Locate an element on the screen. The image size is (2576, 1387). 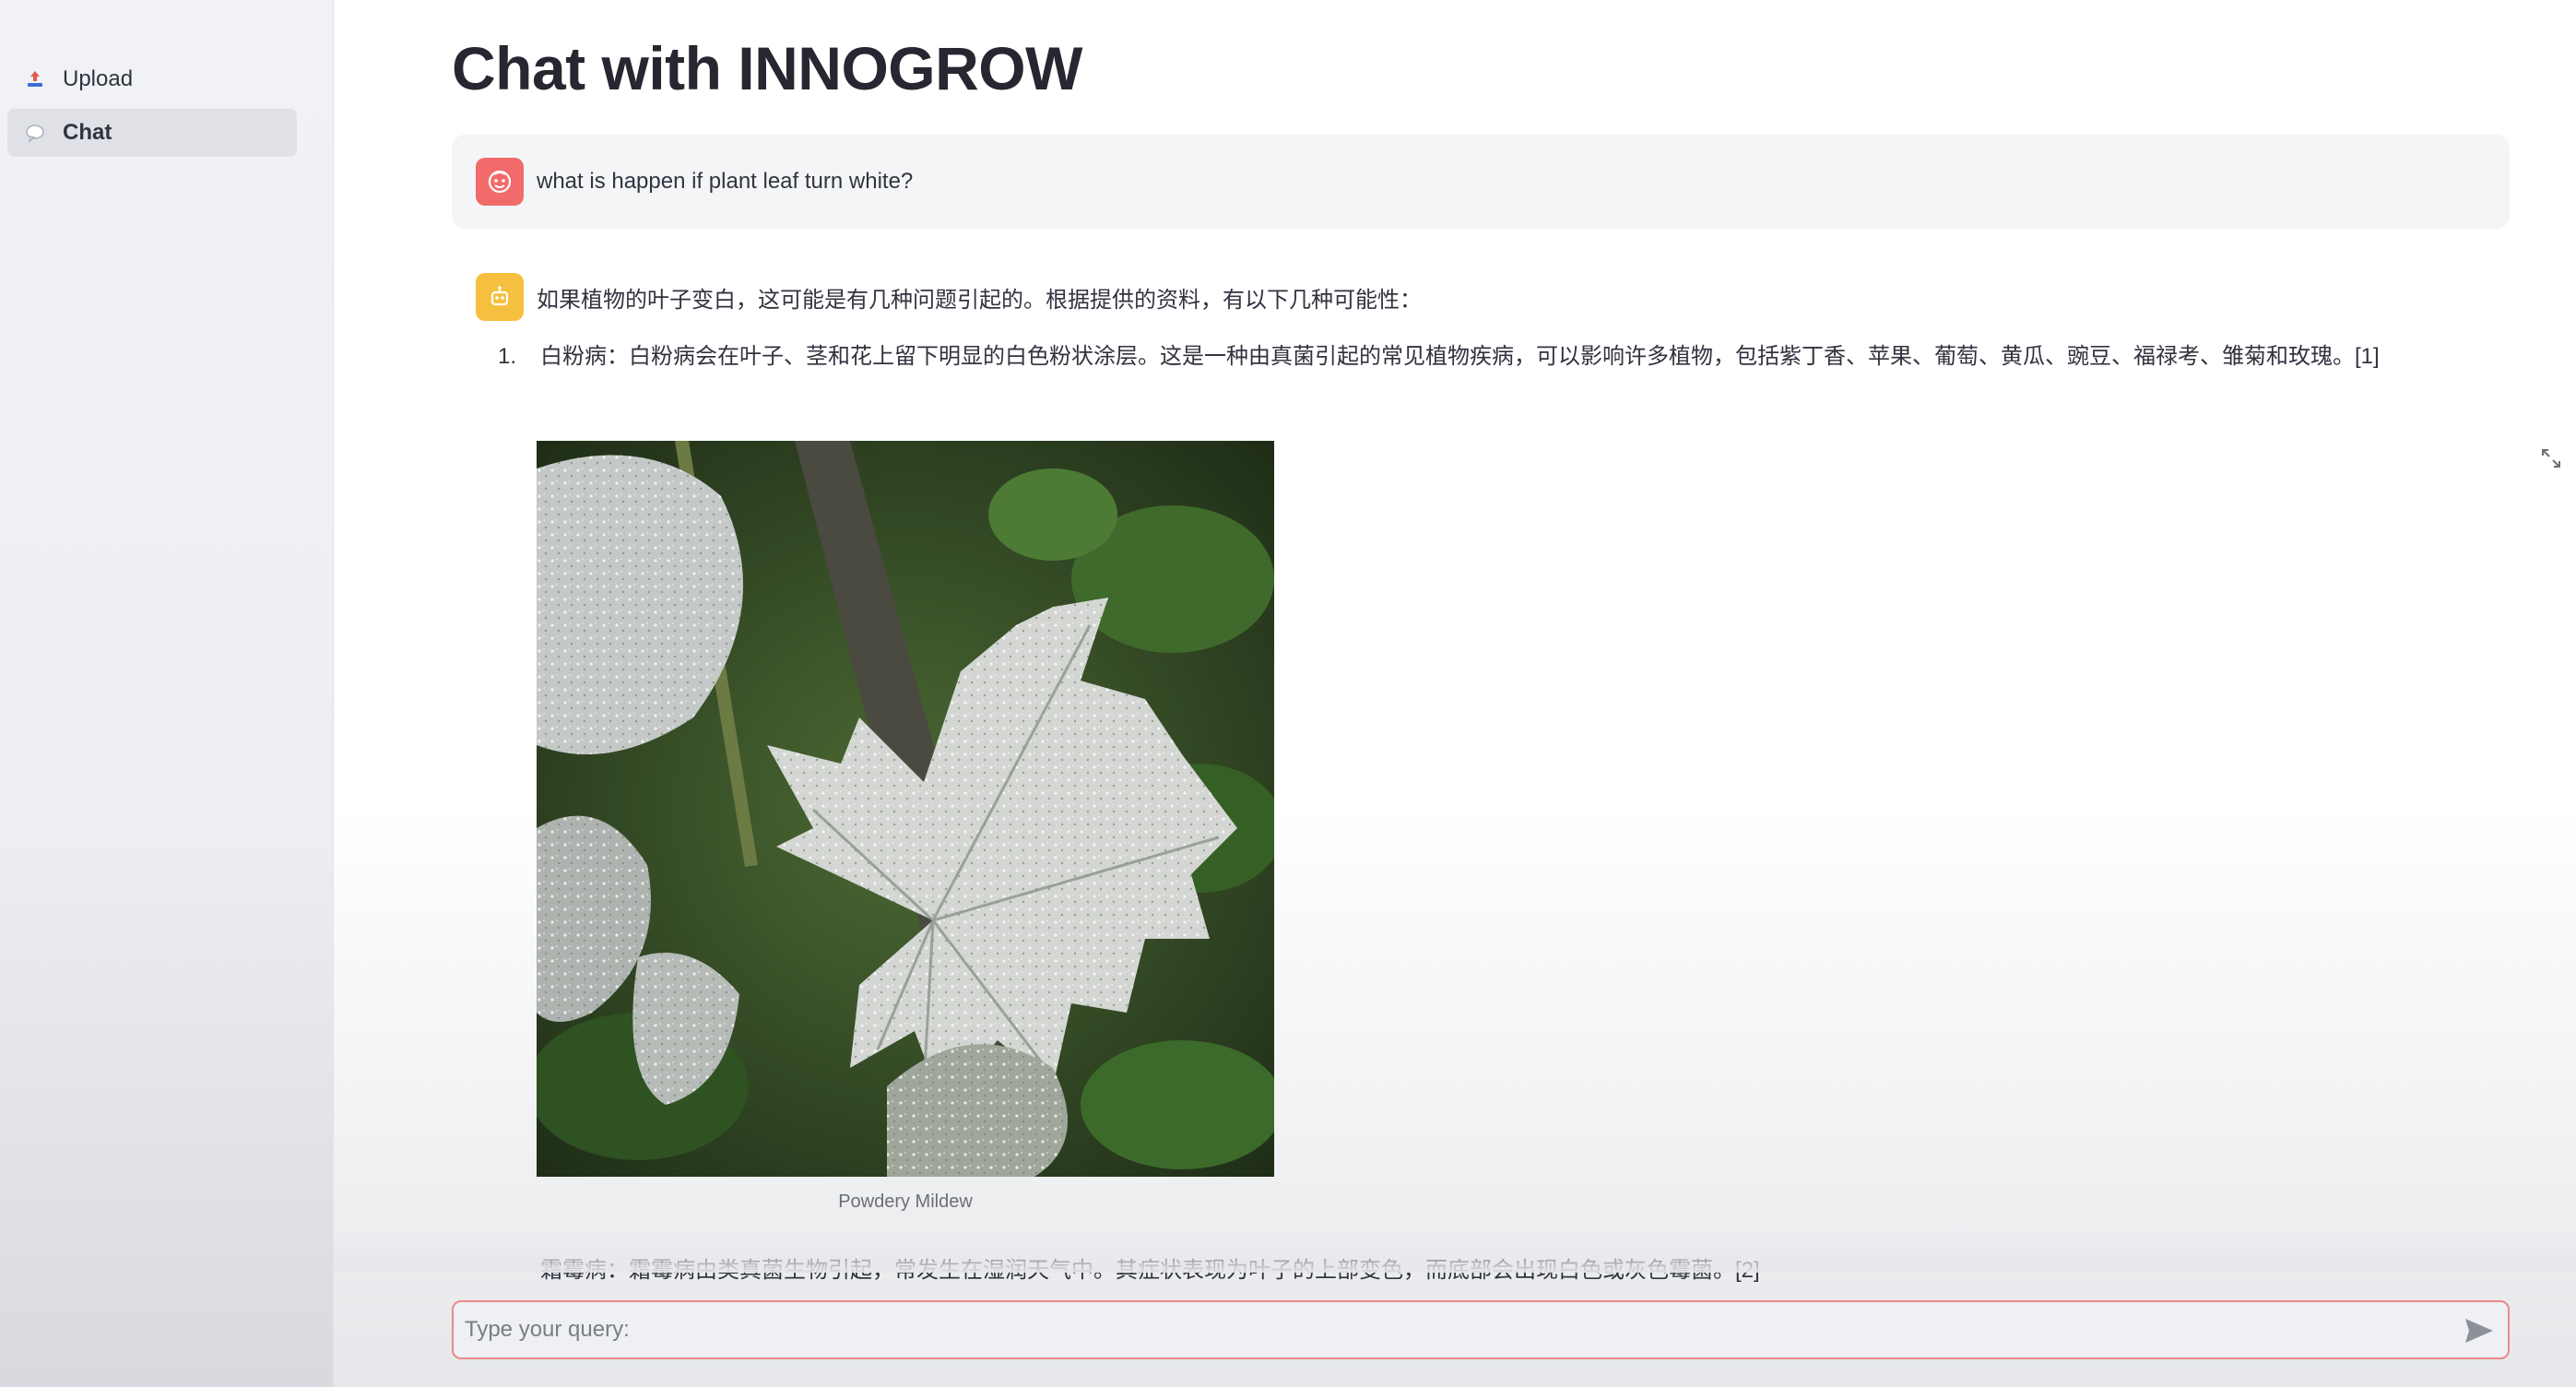
sidebar: Upload Chat is located at coordinates (167, 693).